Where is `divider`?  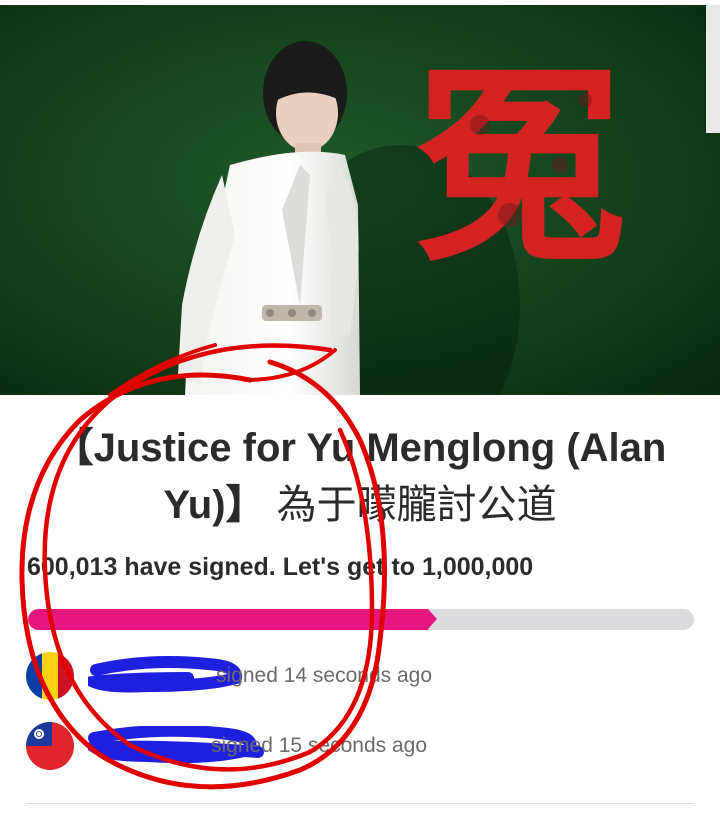 divider is located at coordinates (360, 803).